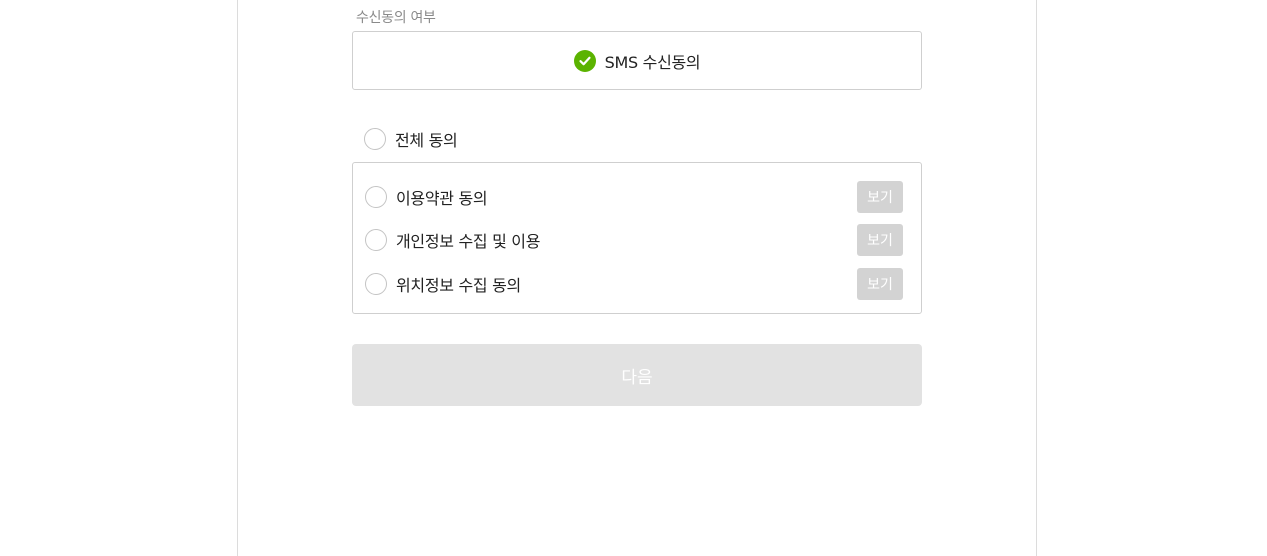 This screenshot has width=1267, height=556. Describe the element at coordinates (637, 375) in the screenshot. I see `next-button: 다음` at that location.